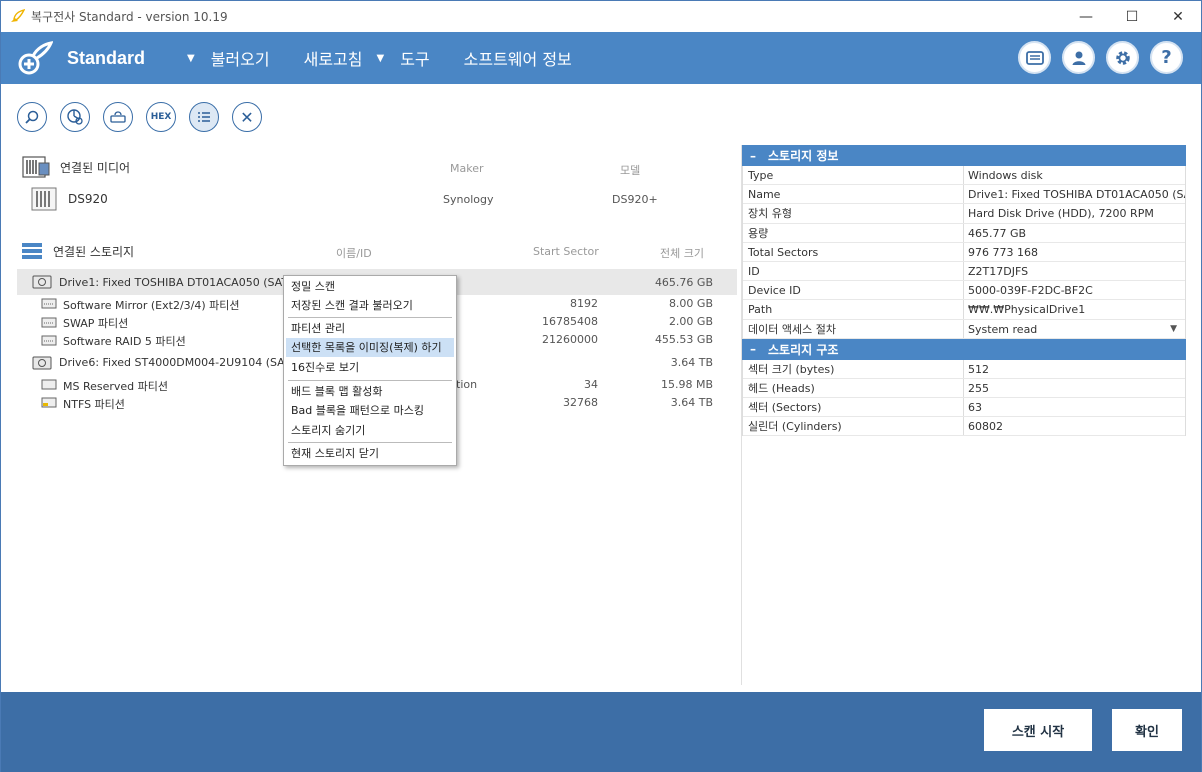 The width and height of the screenshot is (1202, 772). I want to click on ctx-hide-storage: 스토리지 숨기기, so click(370, 430).